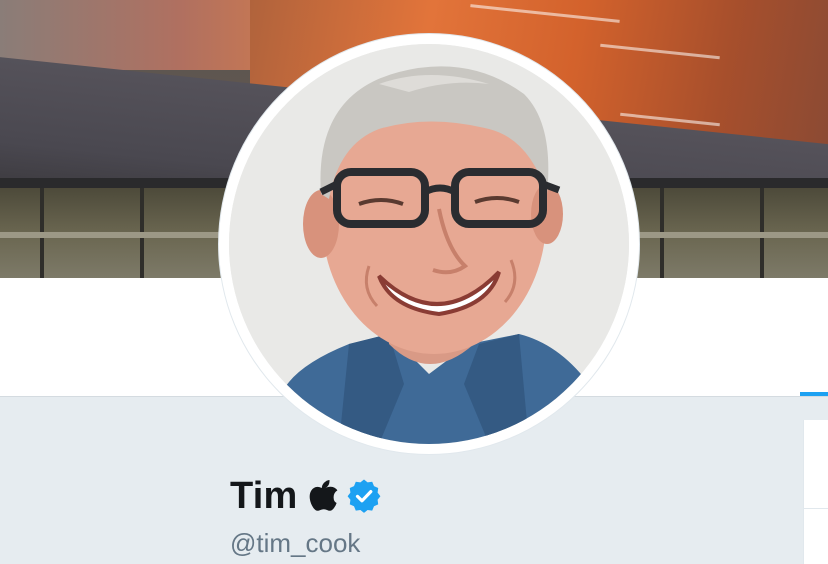 This screenshot has width=828, height=564. What do you see at coordinates (816, 508) in the screenshot?
I see `side-card-divider` at bounding box center [816, 508].